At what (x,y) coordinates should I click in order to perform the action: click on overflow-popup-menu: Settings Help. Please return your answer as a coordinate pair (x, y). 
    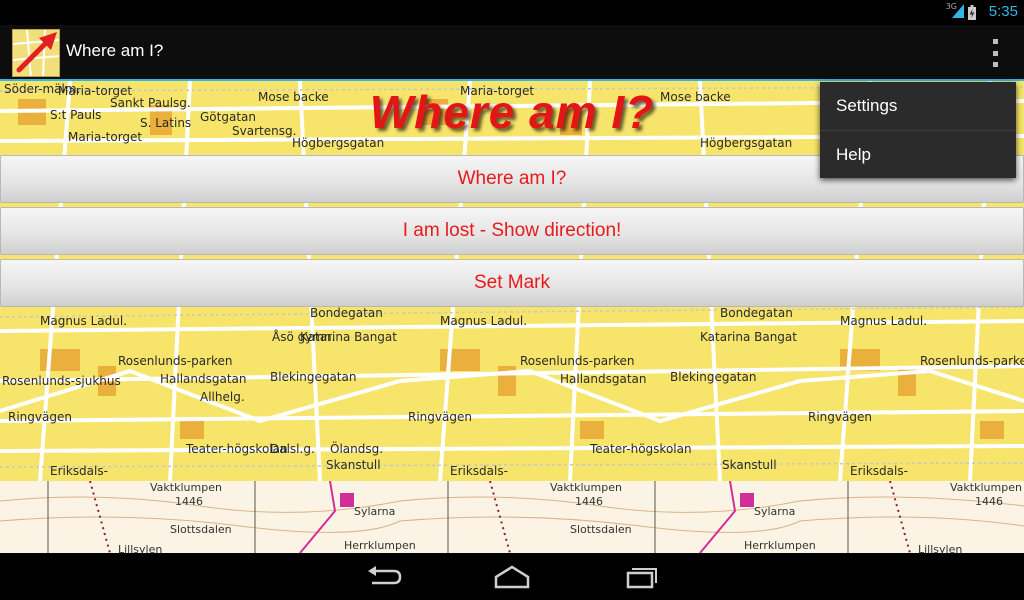
    Looking at the image, I should click on (918, 130).